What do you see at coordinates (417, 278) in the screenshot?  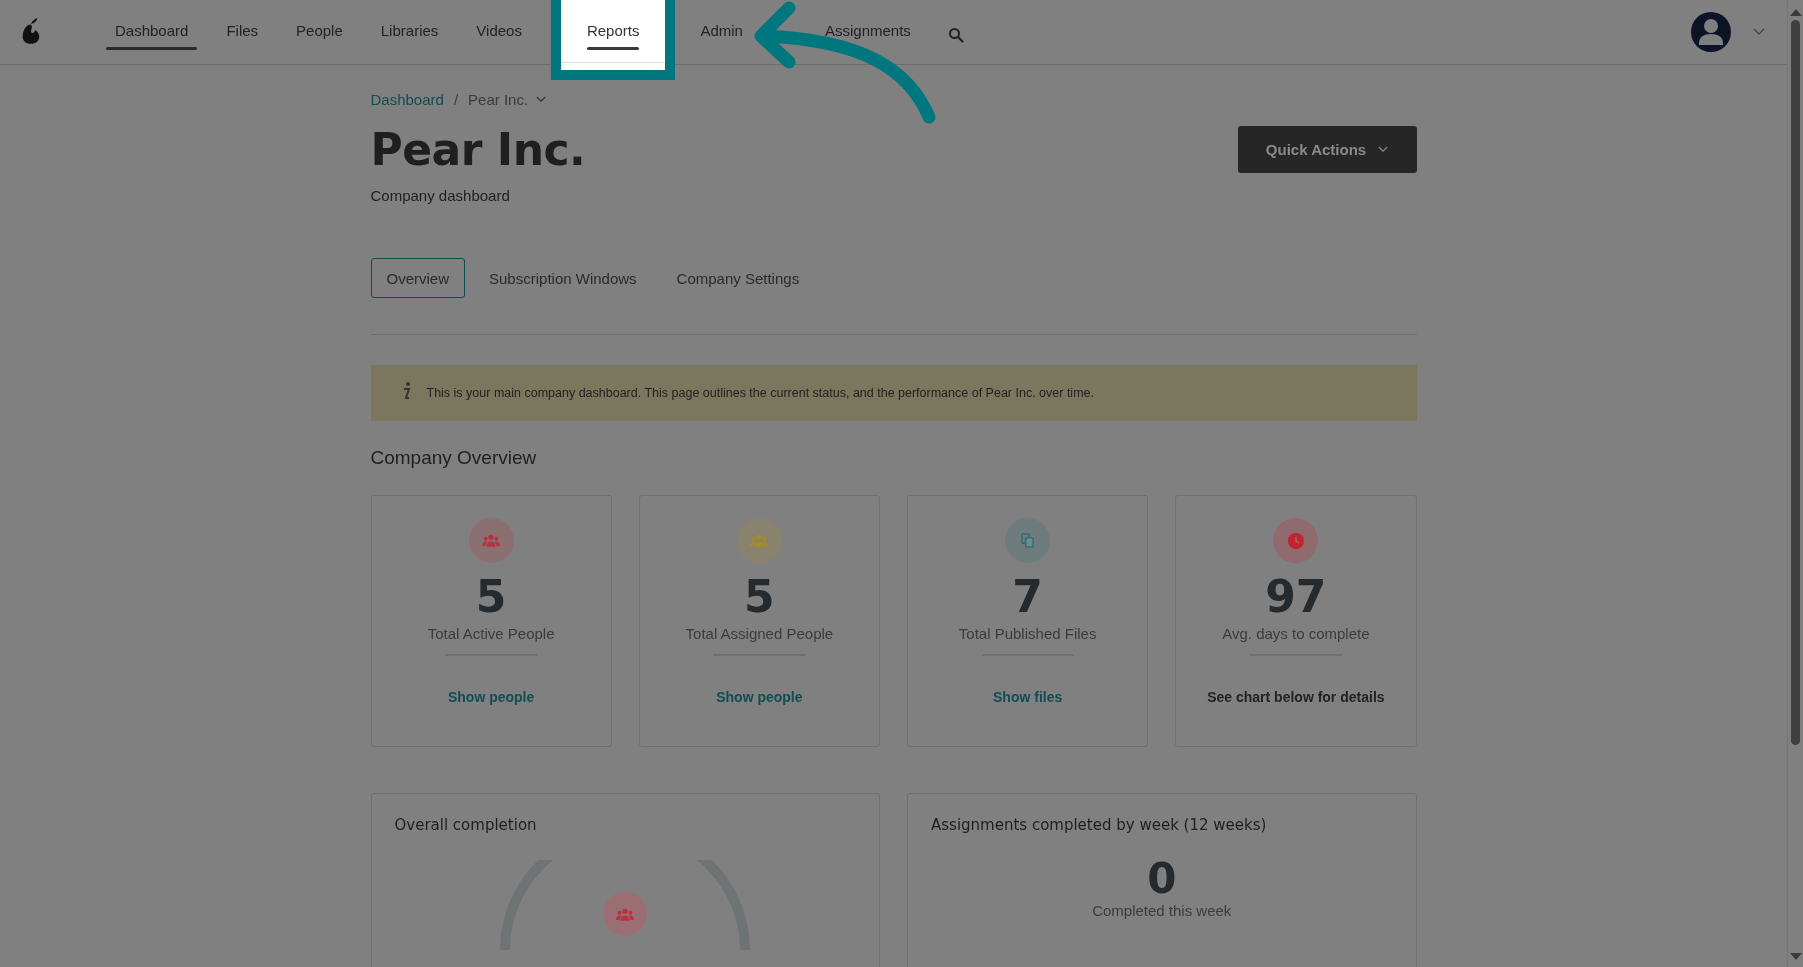 I see `page-tab: Overview` at bounding box center [417, 278].